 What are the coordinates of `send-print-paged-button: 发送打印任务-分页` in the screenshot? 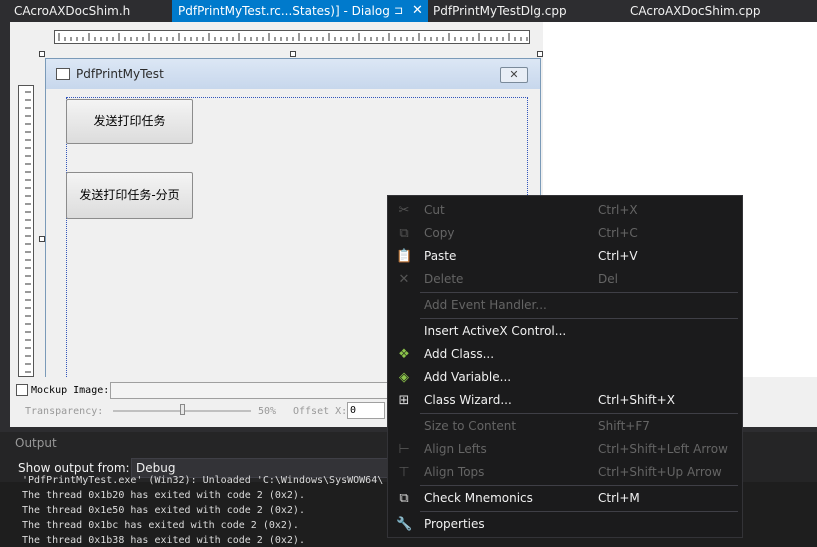 It's located at (129, 195).